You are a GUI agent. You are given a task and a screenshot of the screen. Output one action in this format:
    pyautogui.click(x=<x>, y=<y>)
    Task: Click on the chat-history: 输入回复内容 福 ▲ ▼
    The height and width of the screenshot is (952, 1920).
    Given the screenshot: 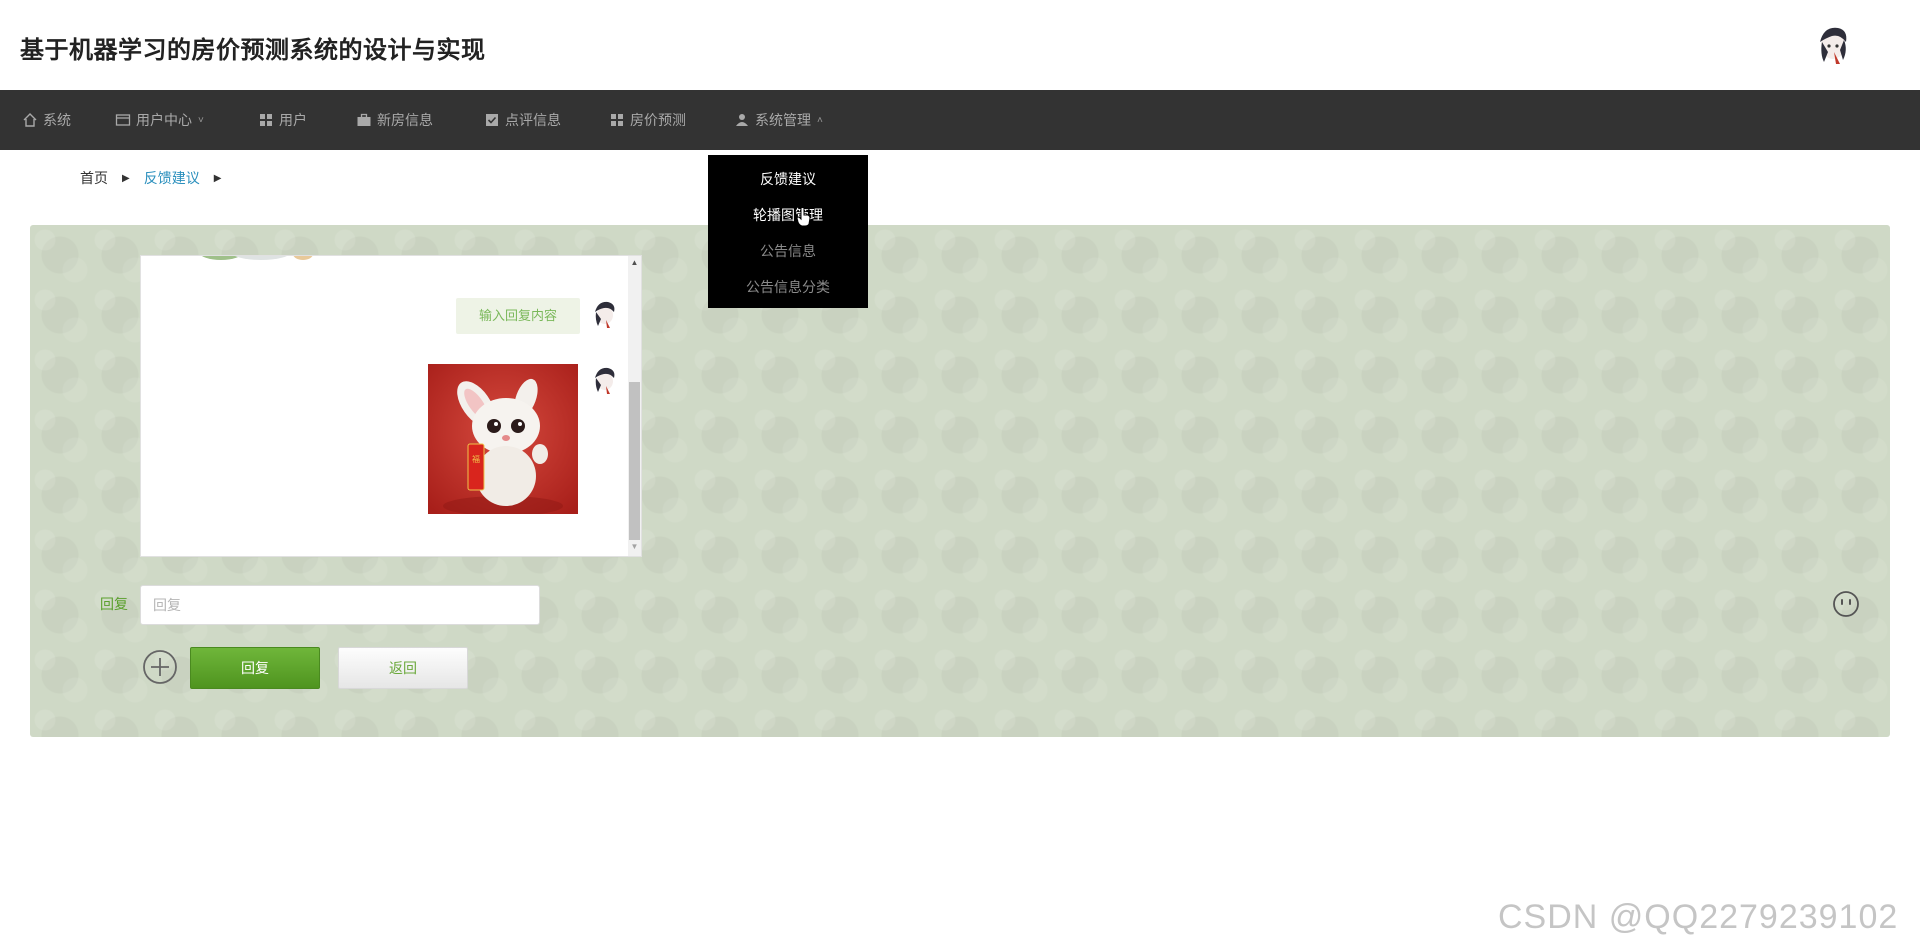 What is the action you would take?
    pyautogui.click(x=391, y=406)
    